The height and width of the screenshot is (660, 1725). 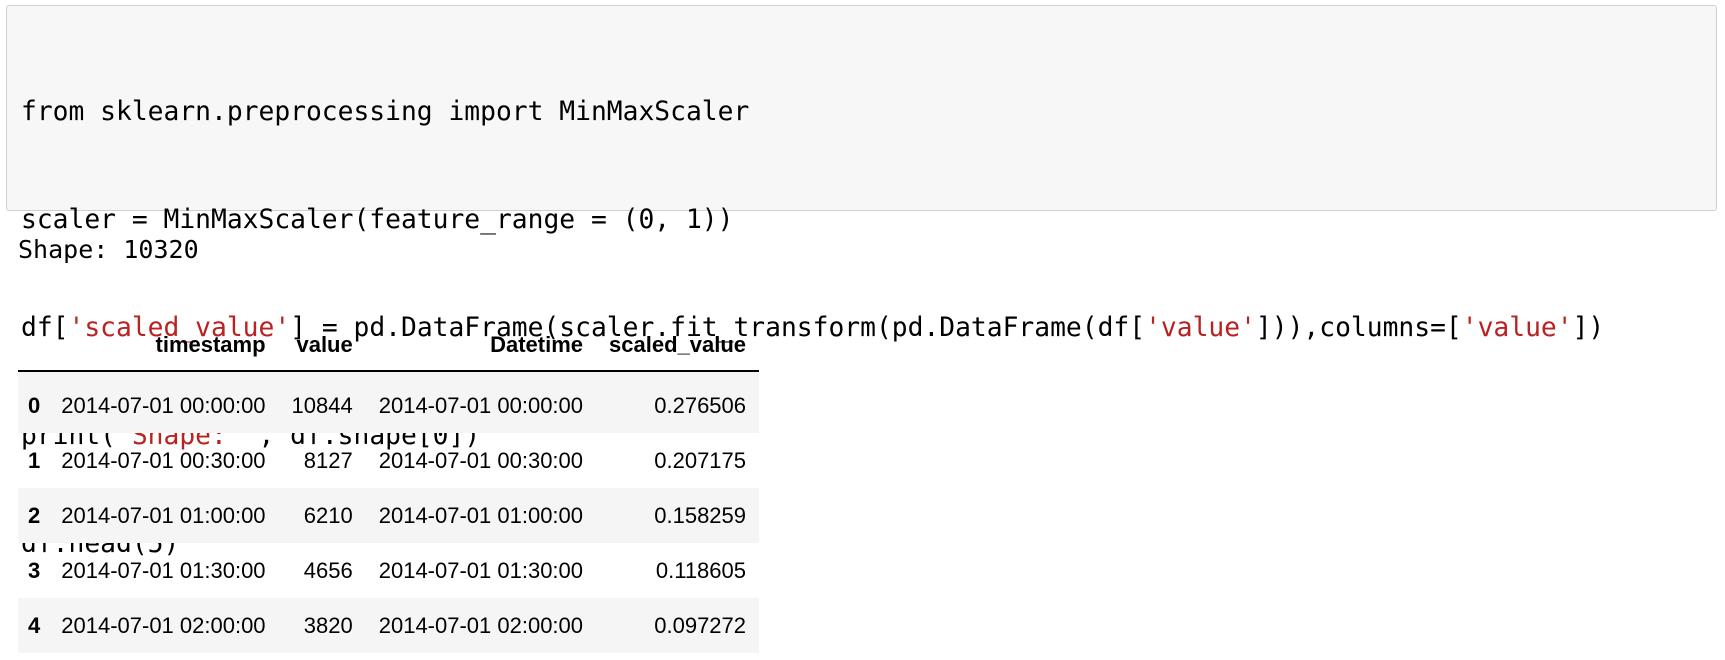 What do you see at coordinates (328, 515) in the screenshot?
I see `cell-value: 6210` at bounding box center [328, 515].